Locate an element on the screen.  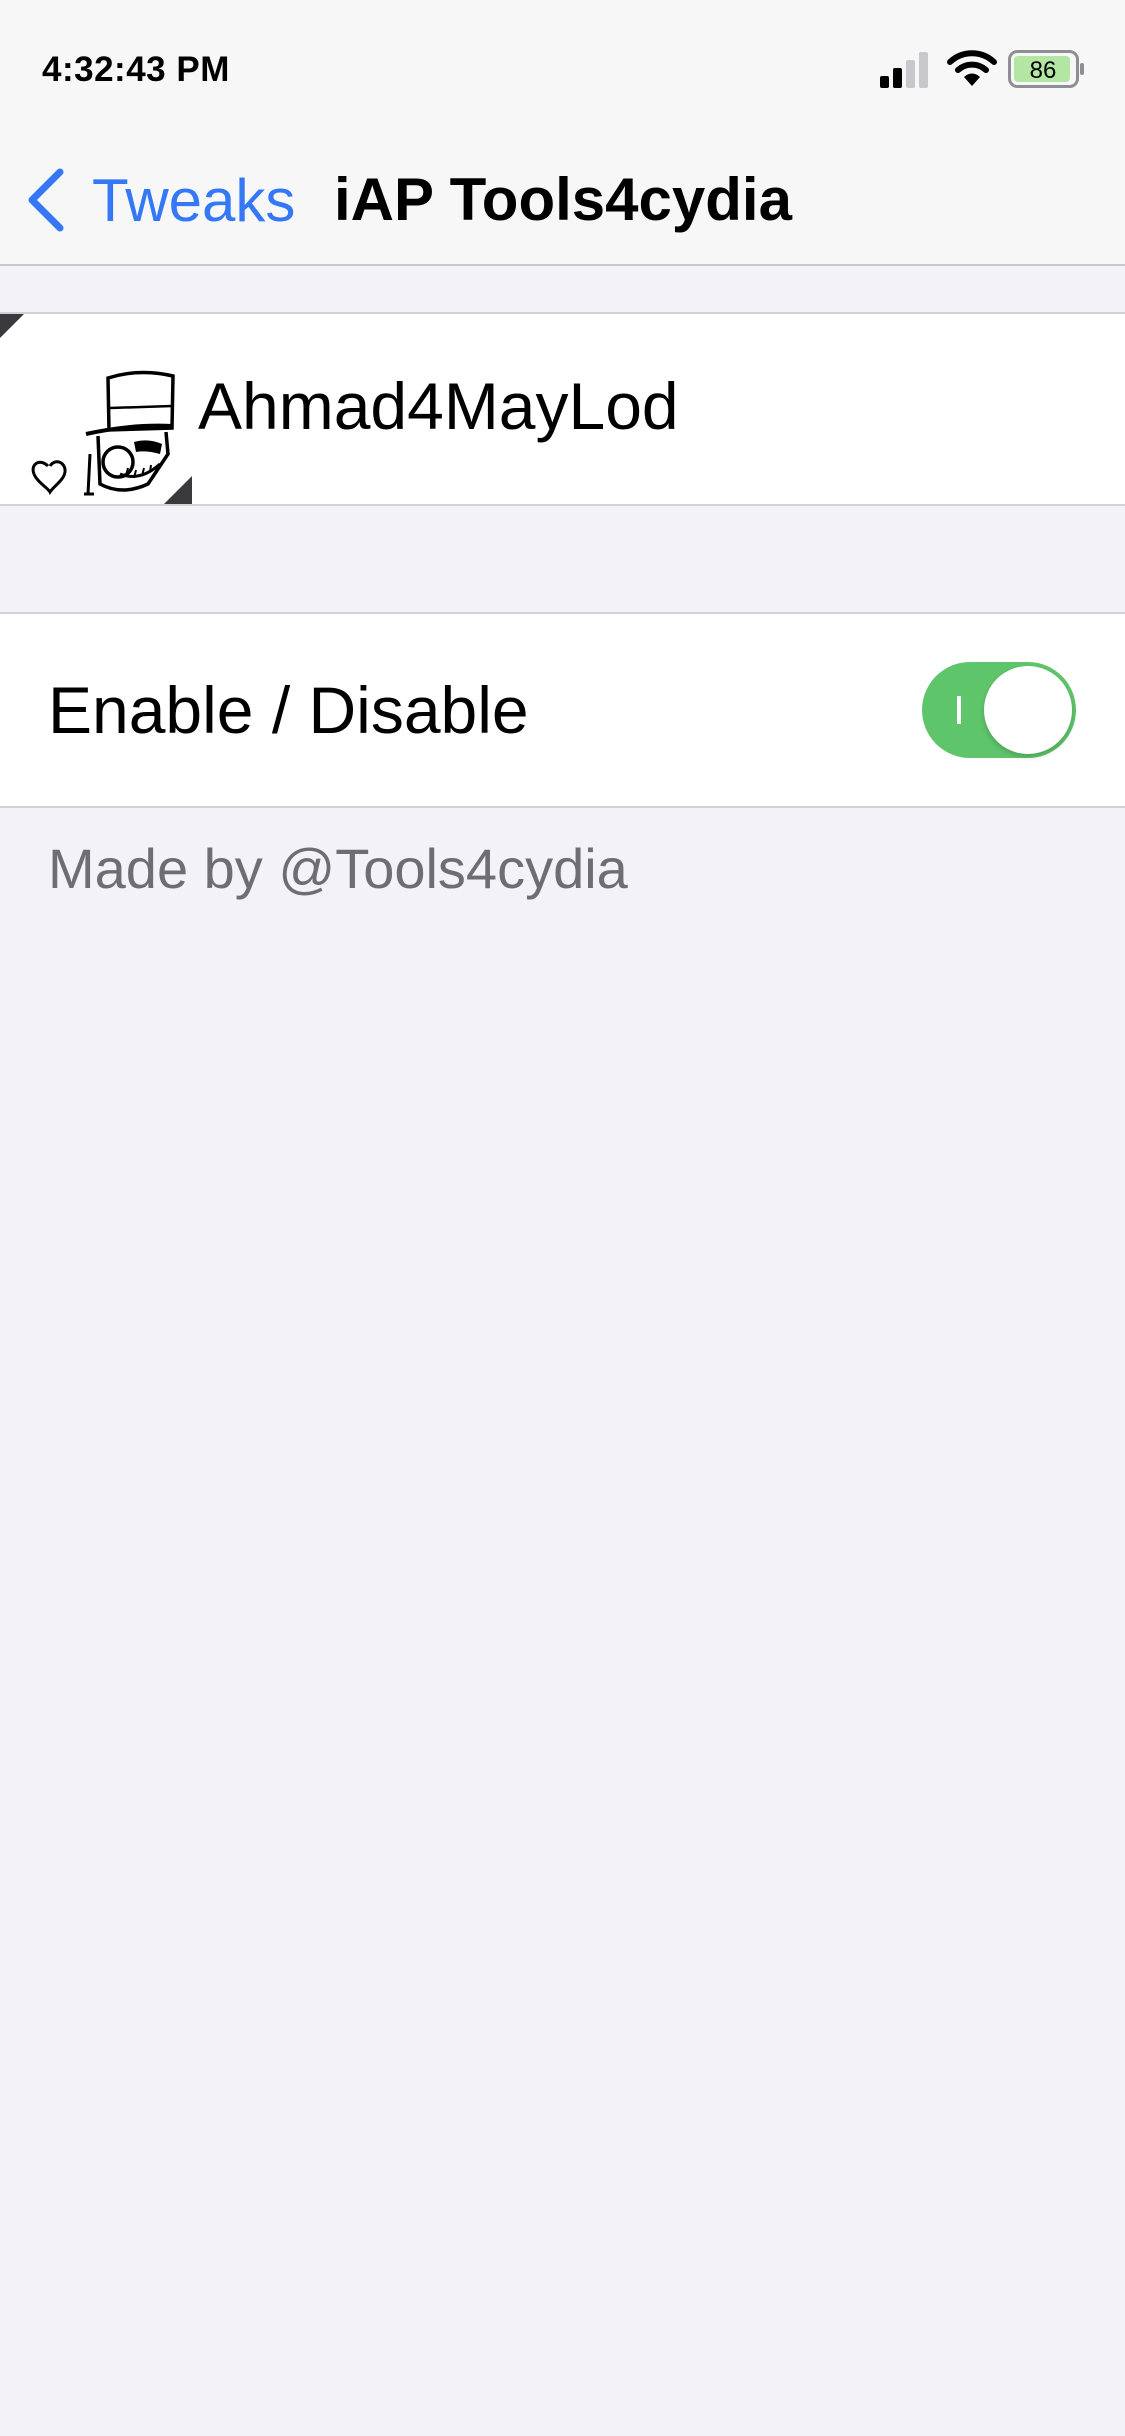
tweak-header-cell: Ahmad4MayLod is located at coordinates (562, 409).